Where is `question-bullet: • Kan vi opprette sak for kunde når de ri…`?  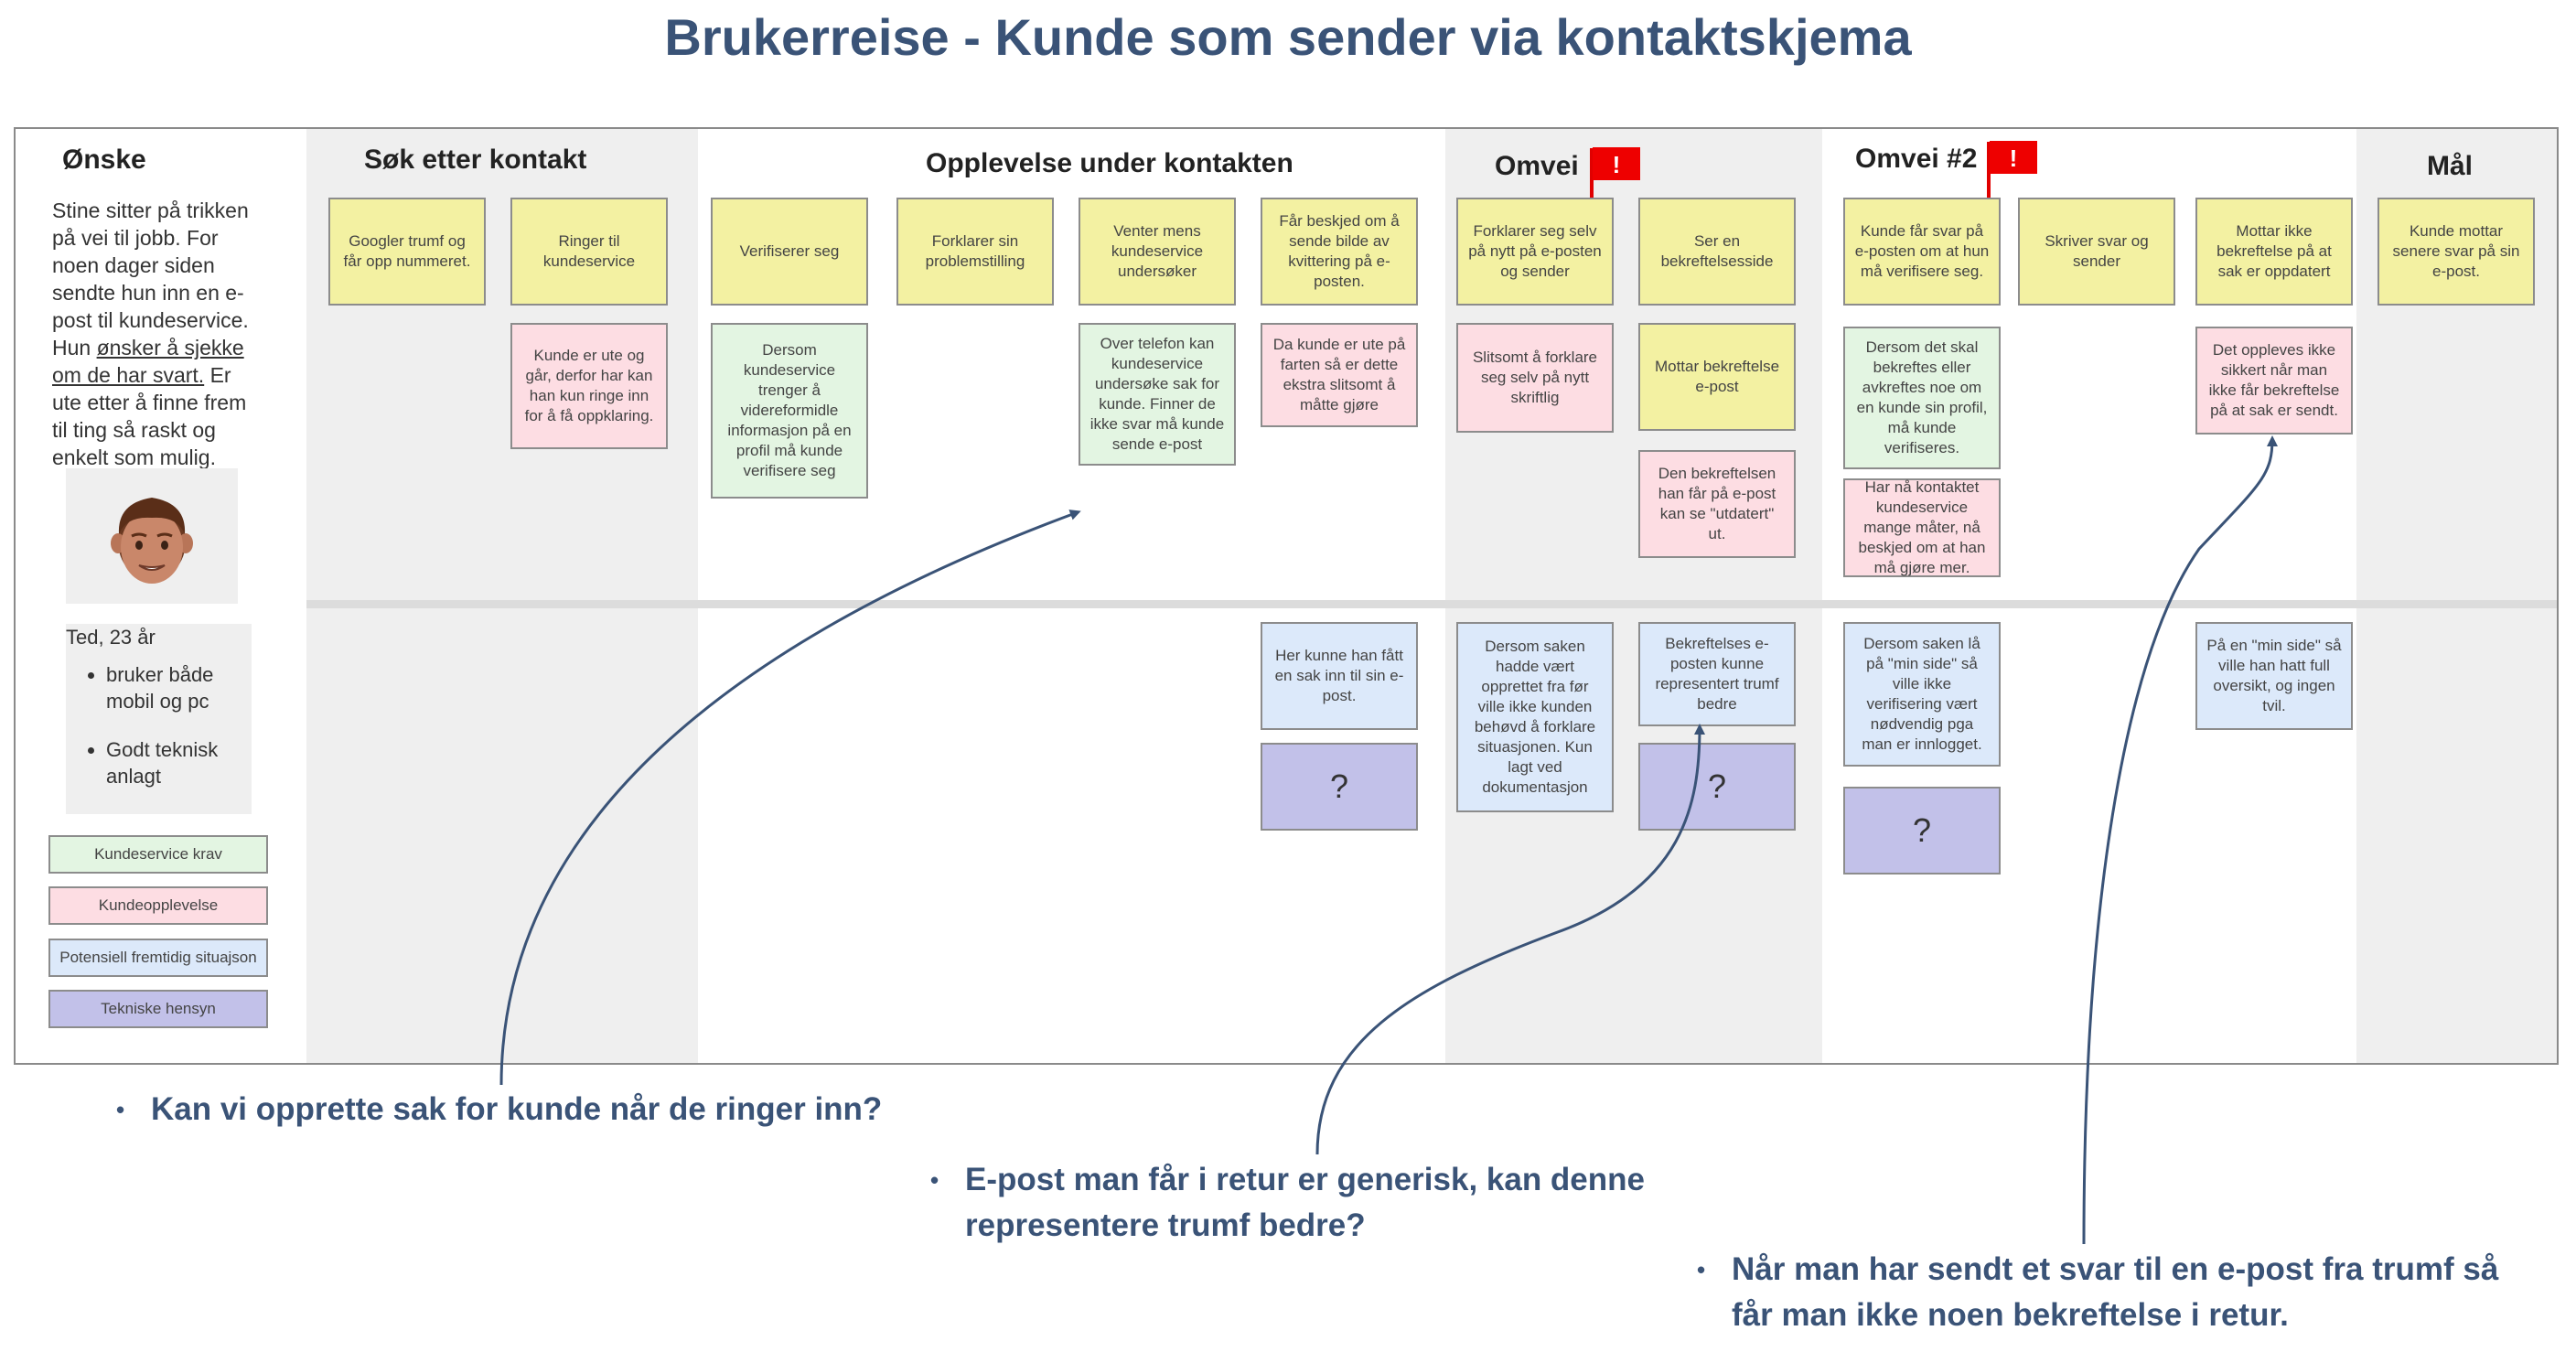
question-bullet: • Kan vi opprette sak for kunde når de ri… is located at coordinates (591, 1109).